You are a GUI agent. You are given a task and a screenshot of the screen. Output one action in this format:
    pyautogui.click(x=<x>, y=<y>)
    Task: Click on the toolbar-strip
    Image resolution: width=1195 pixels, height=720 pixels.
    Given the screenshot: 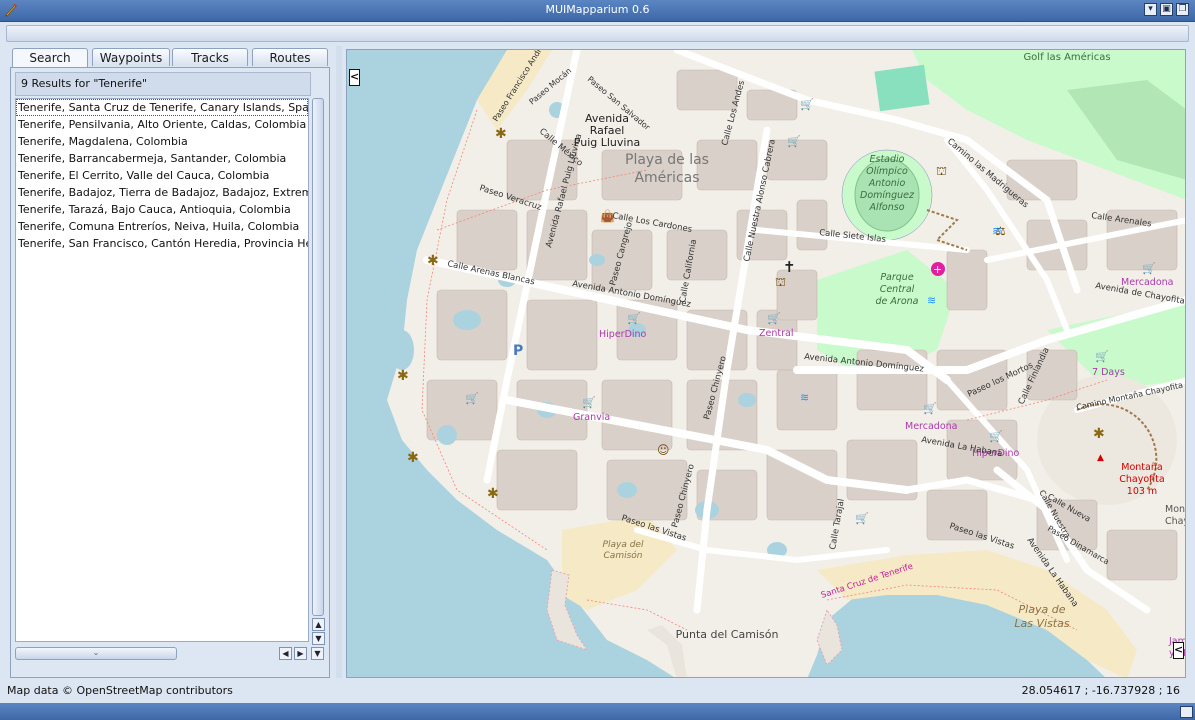 What is the action you would take?
    pyautogui.click(x=597, y=33)
    